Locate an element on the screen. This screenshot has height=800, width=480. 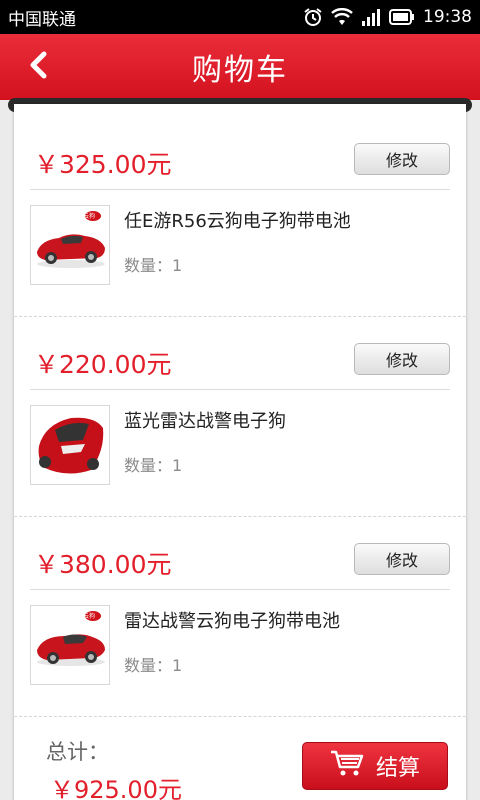
back-button is located at coordinates (38, 67).